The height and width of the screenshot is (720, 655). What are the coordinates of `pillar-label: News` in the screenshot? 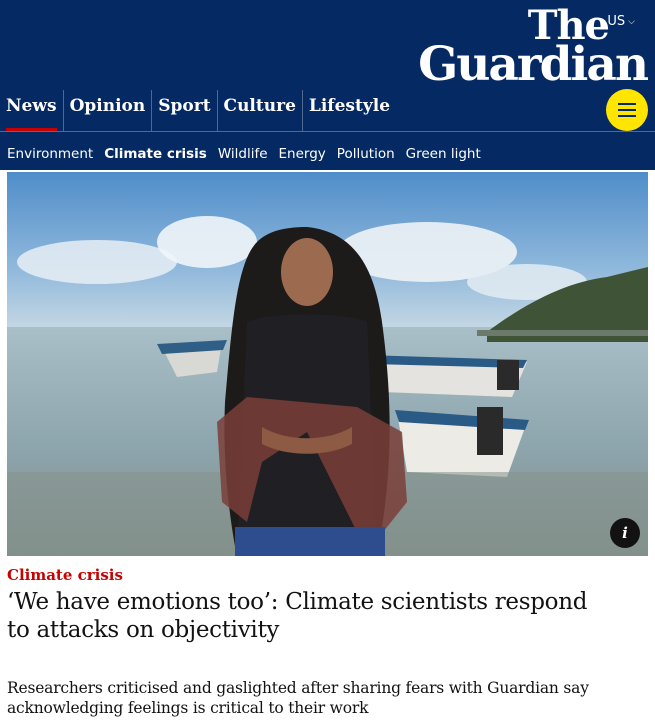 It's located at (31, 106).